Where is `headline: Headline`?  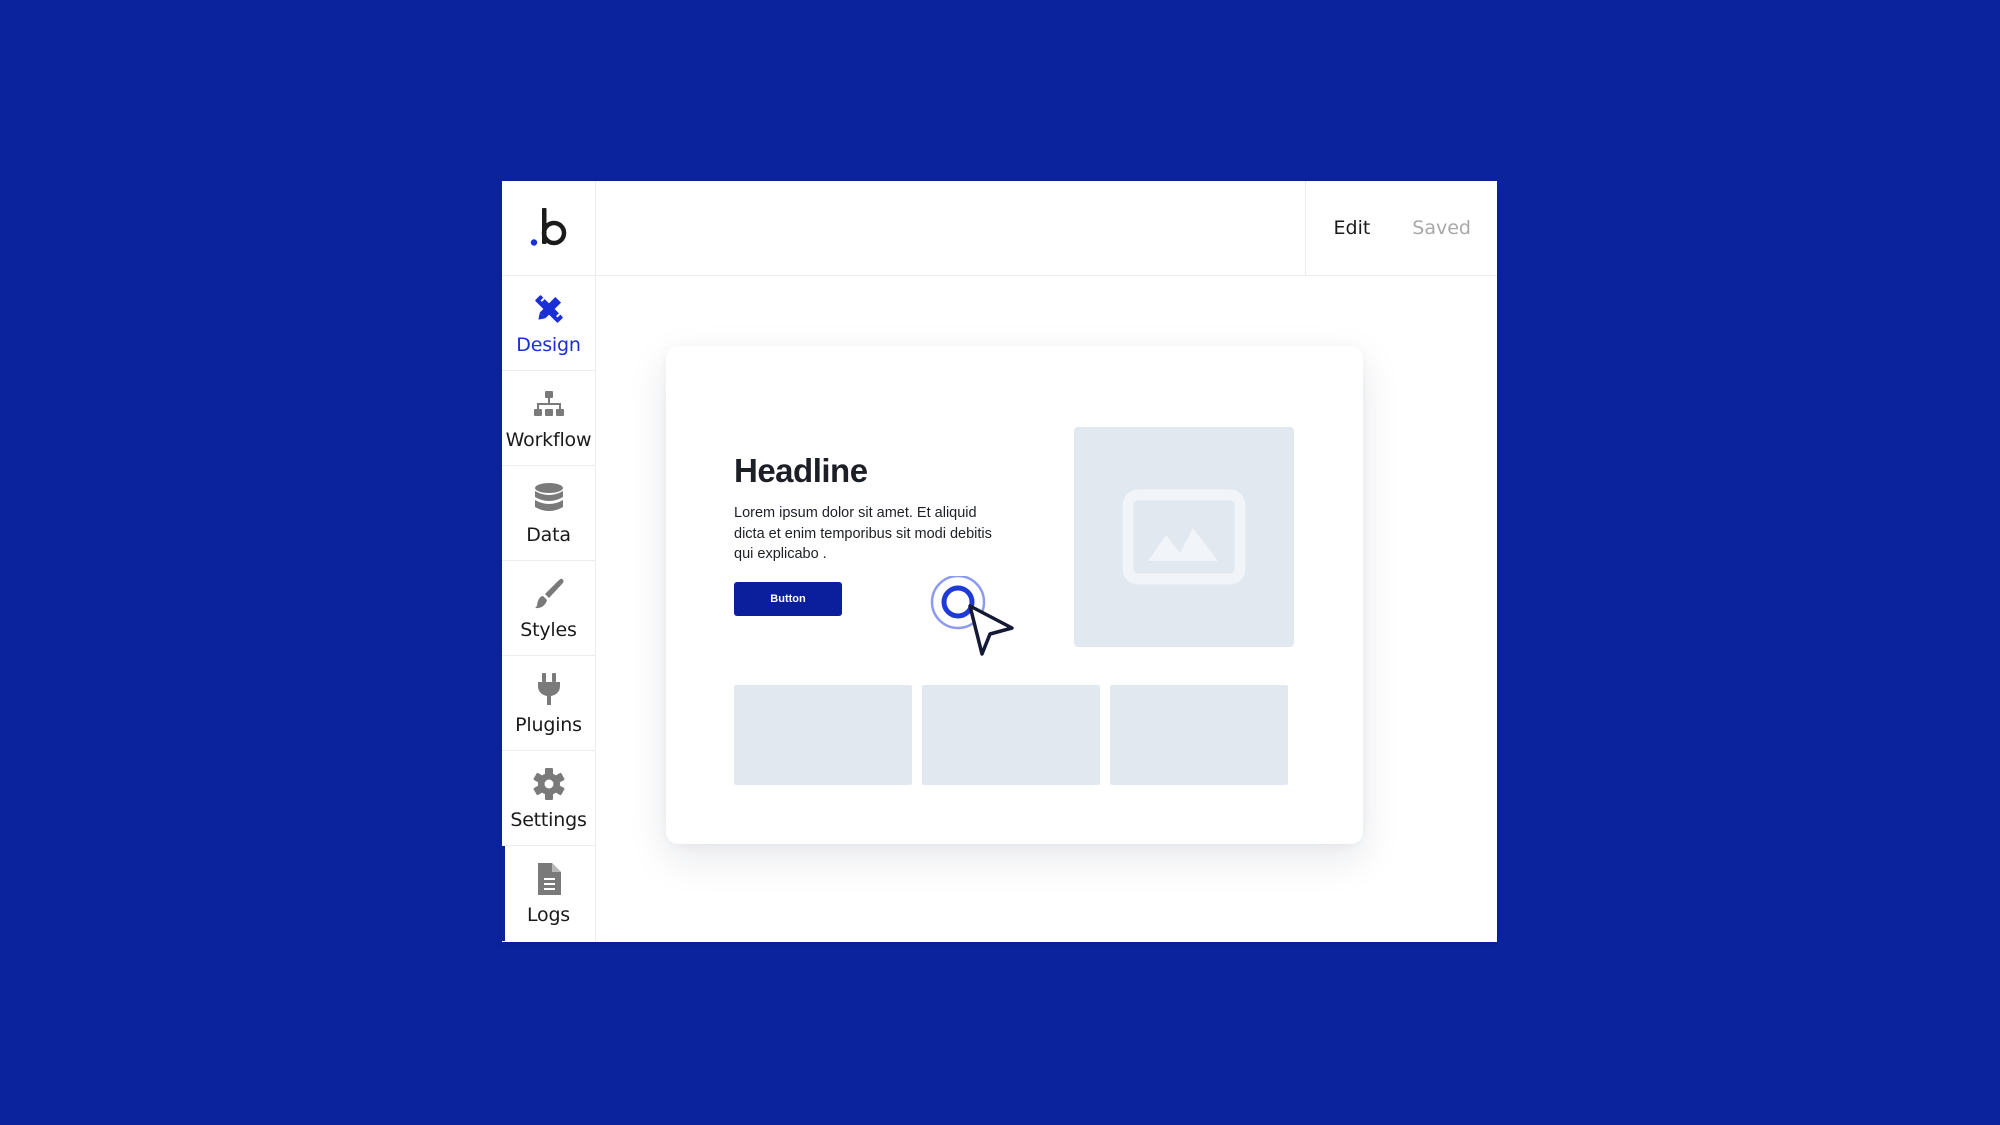 headline: Headline is located at coordinates (801, 471).